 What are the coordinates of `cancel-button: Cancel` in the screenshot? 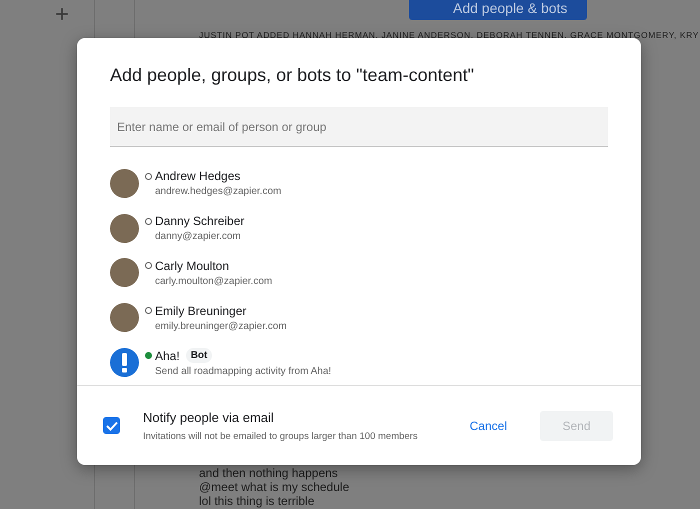 It's located at (488, 425).